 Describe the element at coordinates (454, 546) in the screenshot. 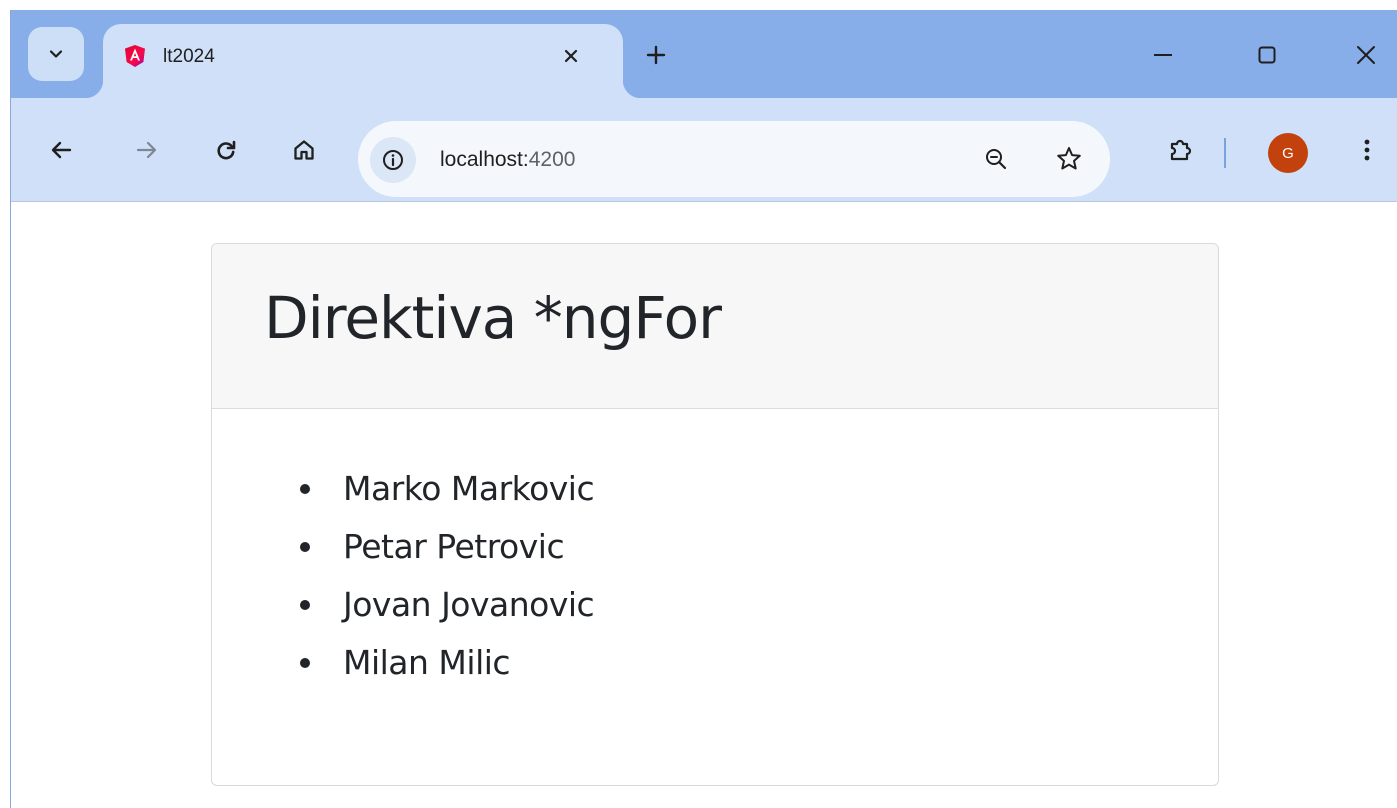

I see `list-item-text: Petar Petrovic` at that location.